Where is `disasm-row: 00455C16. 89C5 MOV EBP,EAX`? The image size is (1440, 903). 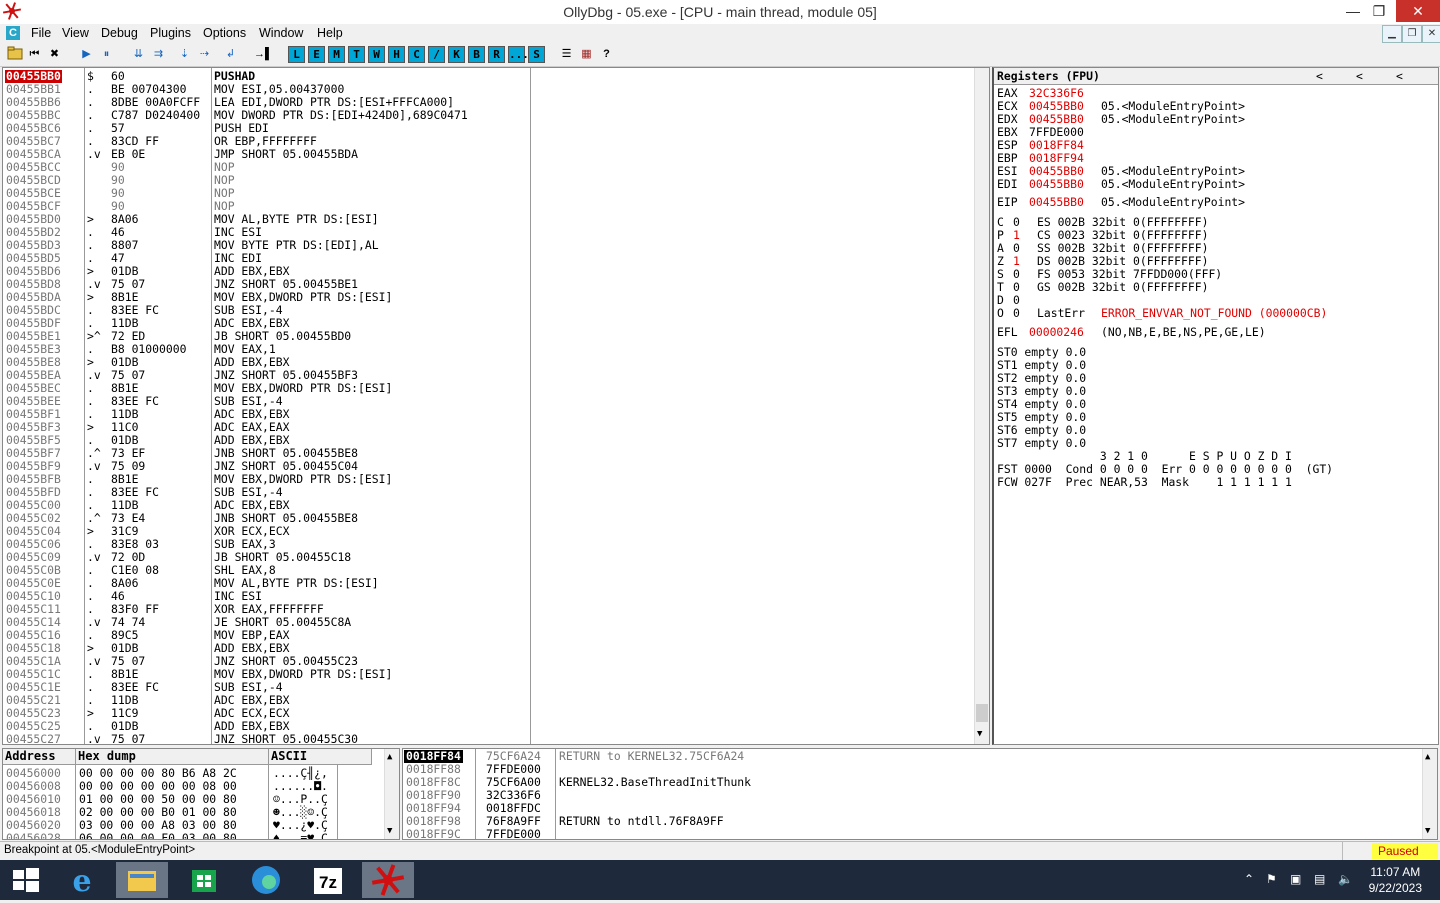
disasm-row: 00455C16. 89C5 MOV EBP,EAX is located at coordinates (488, 635).